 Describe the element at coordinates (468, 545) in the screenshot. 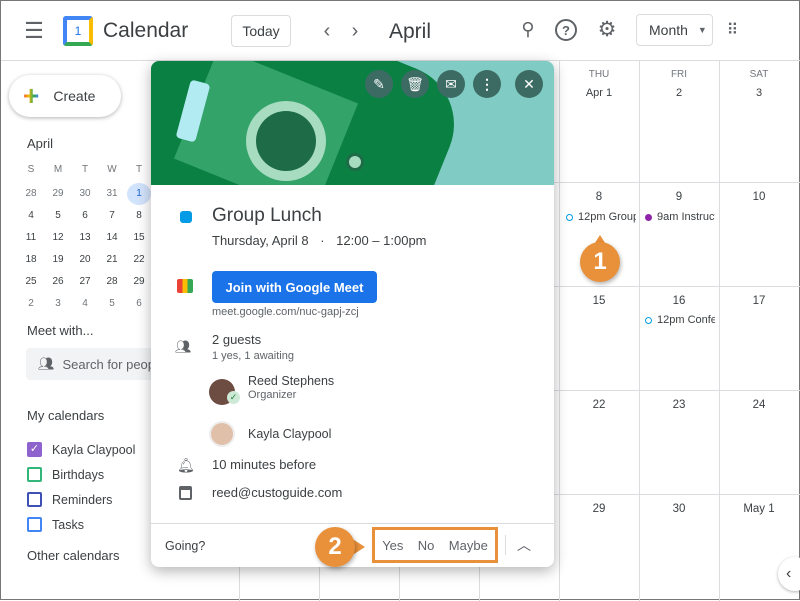

I see `rsvp-maybe-button: Maybe` at that location.